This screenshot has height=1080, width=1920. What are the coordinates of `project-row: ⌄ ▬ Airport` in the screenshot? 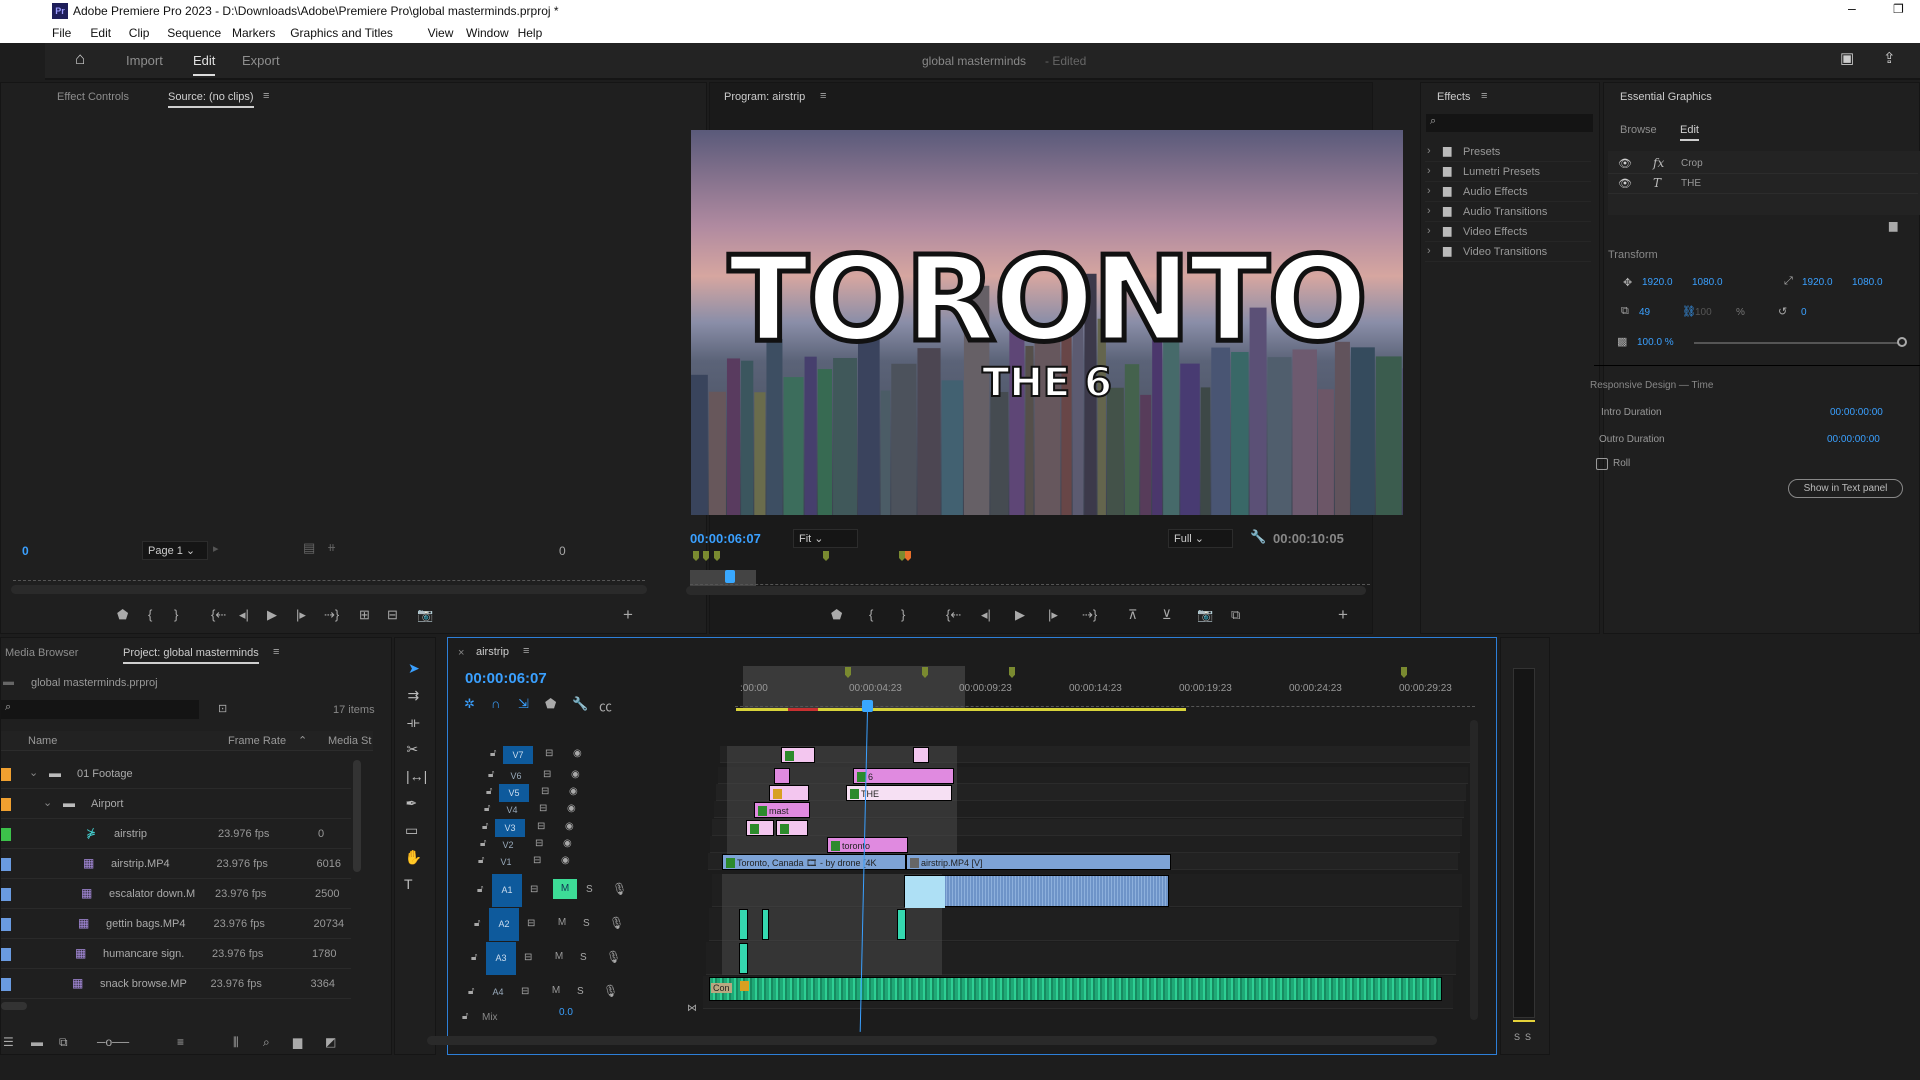 It's located at (176, 804).